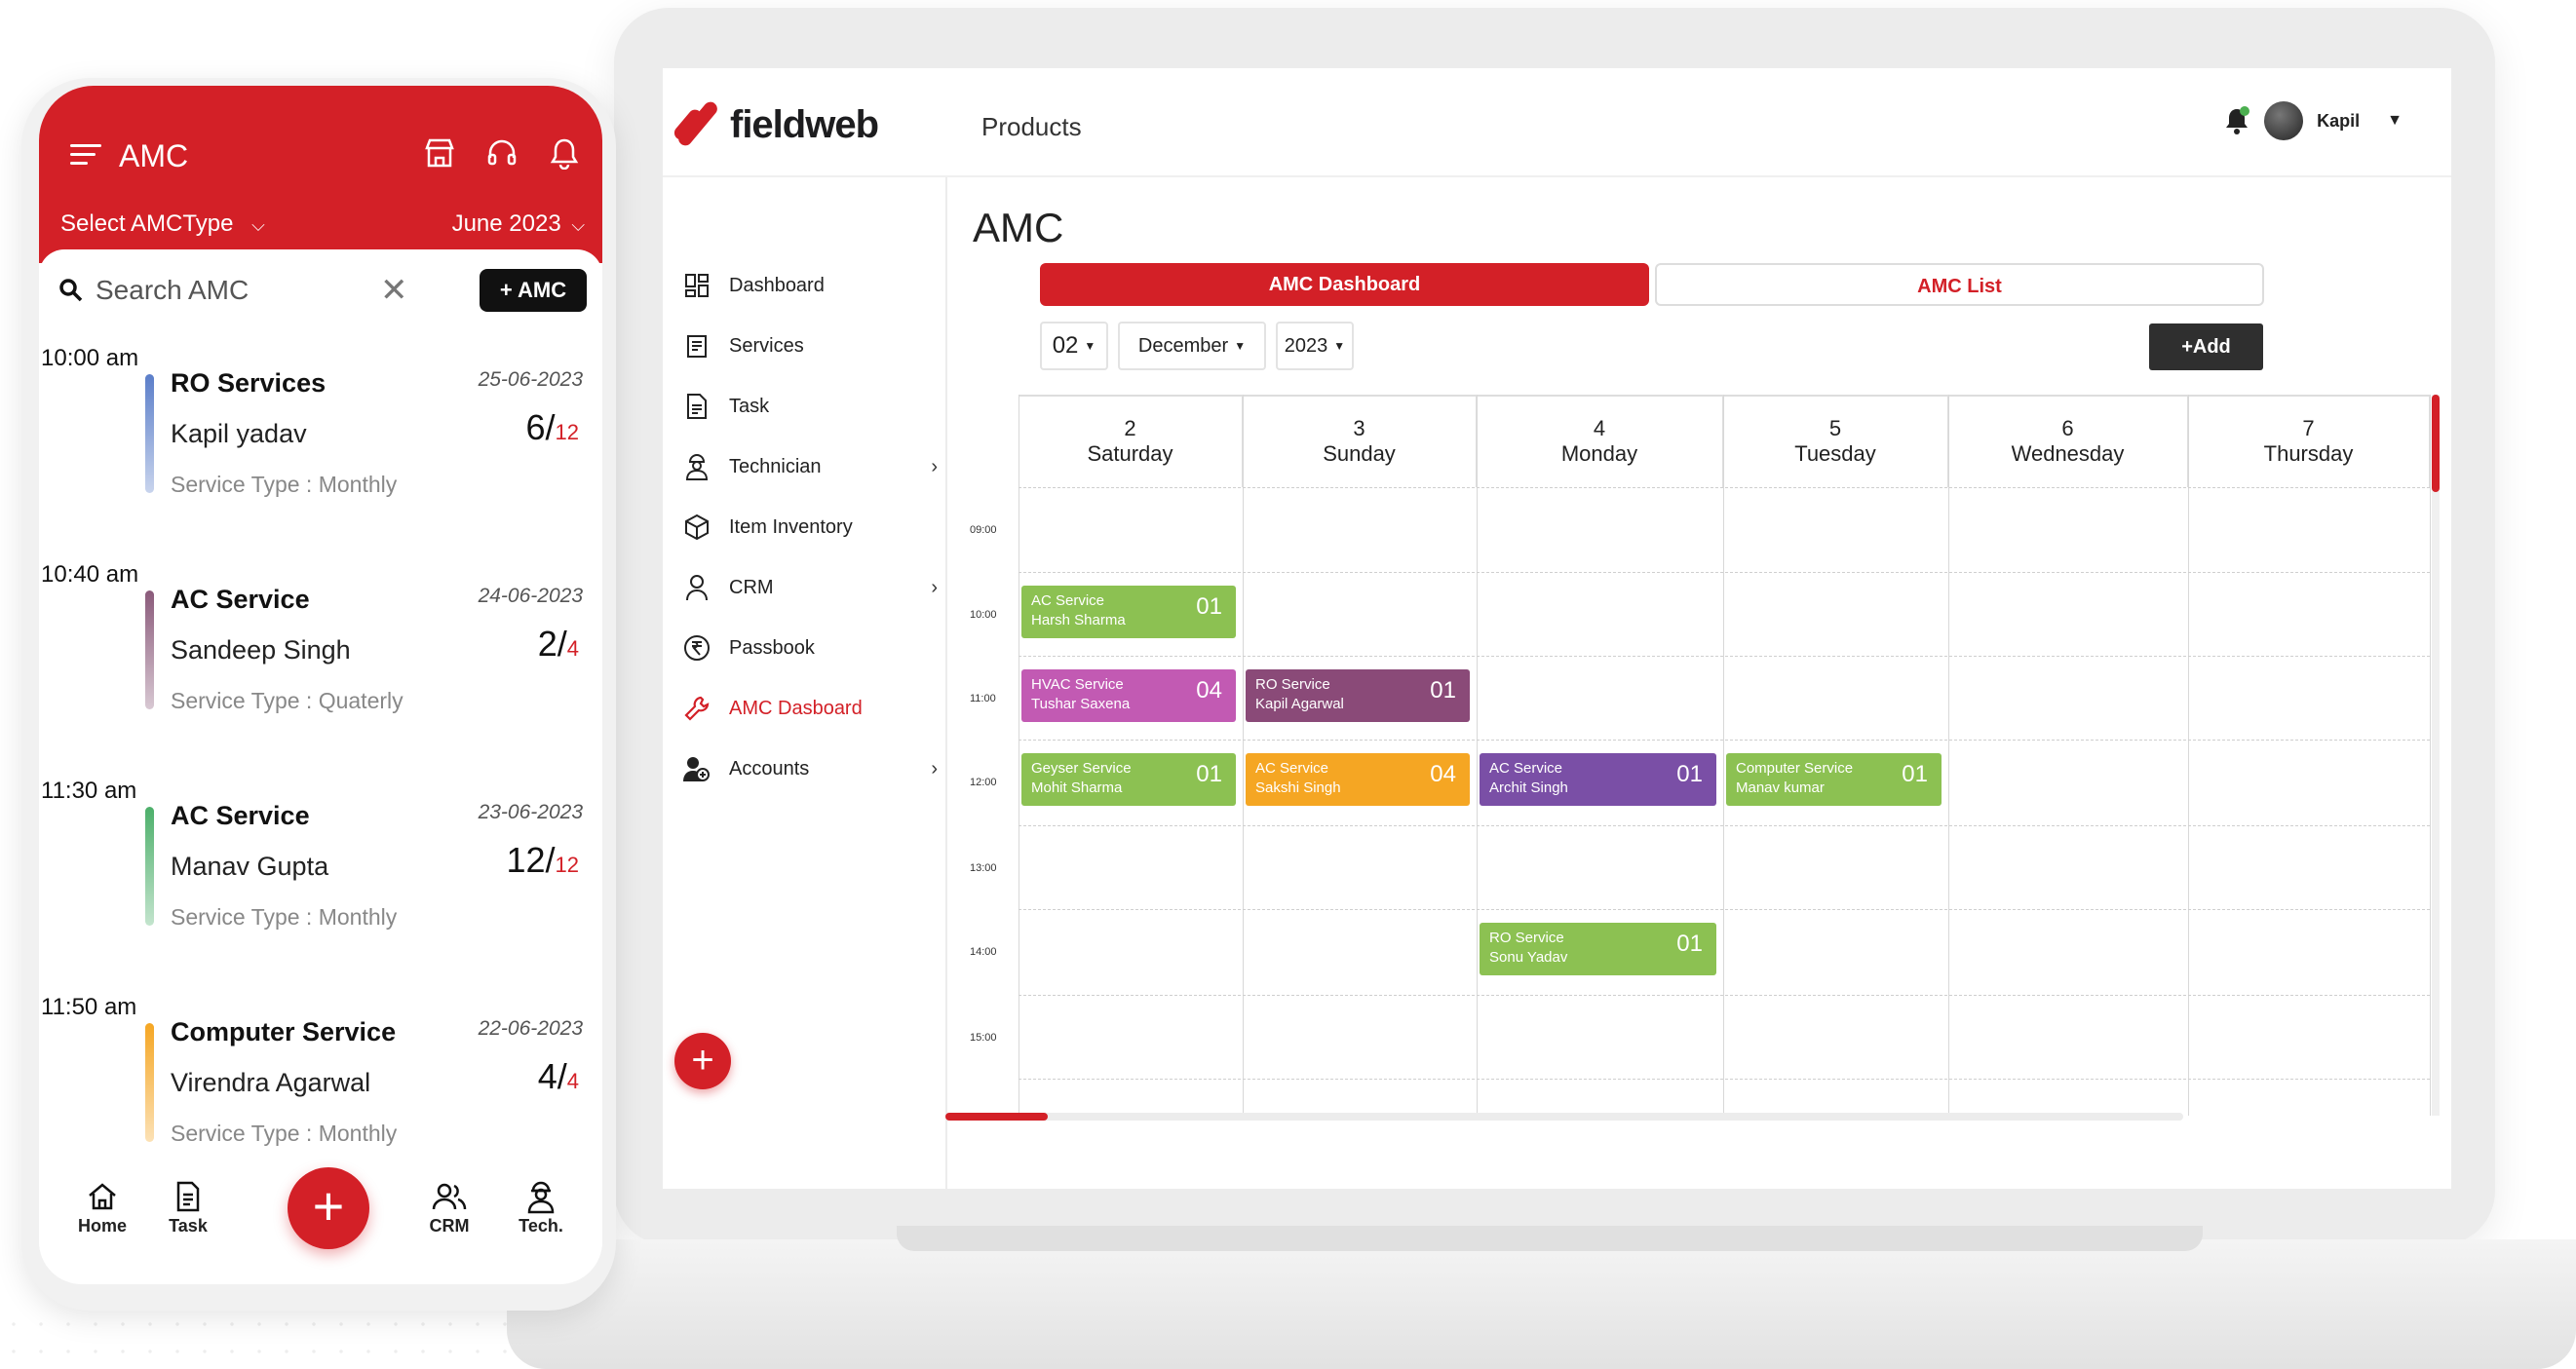 Image resolution: width=2576 pixels, height=1369 pixels. What do you see at coordinates (1128, 612) in the screenshot?
I see `calendar-event: AC Service Harsh Sharma 01` at bounding box center [1128, 612].